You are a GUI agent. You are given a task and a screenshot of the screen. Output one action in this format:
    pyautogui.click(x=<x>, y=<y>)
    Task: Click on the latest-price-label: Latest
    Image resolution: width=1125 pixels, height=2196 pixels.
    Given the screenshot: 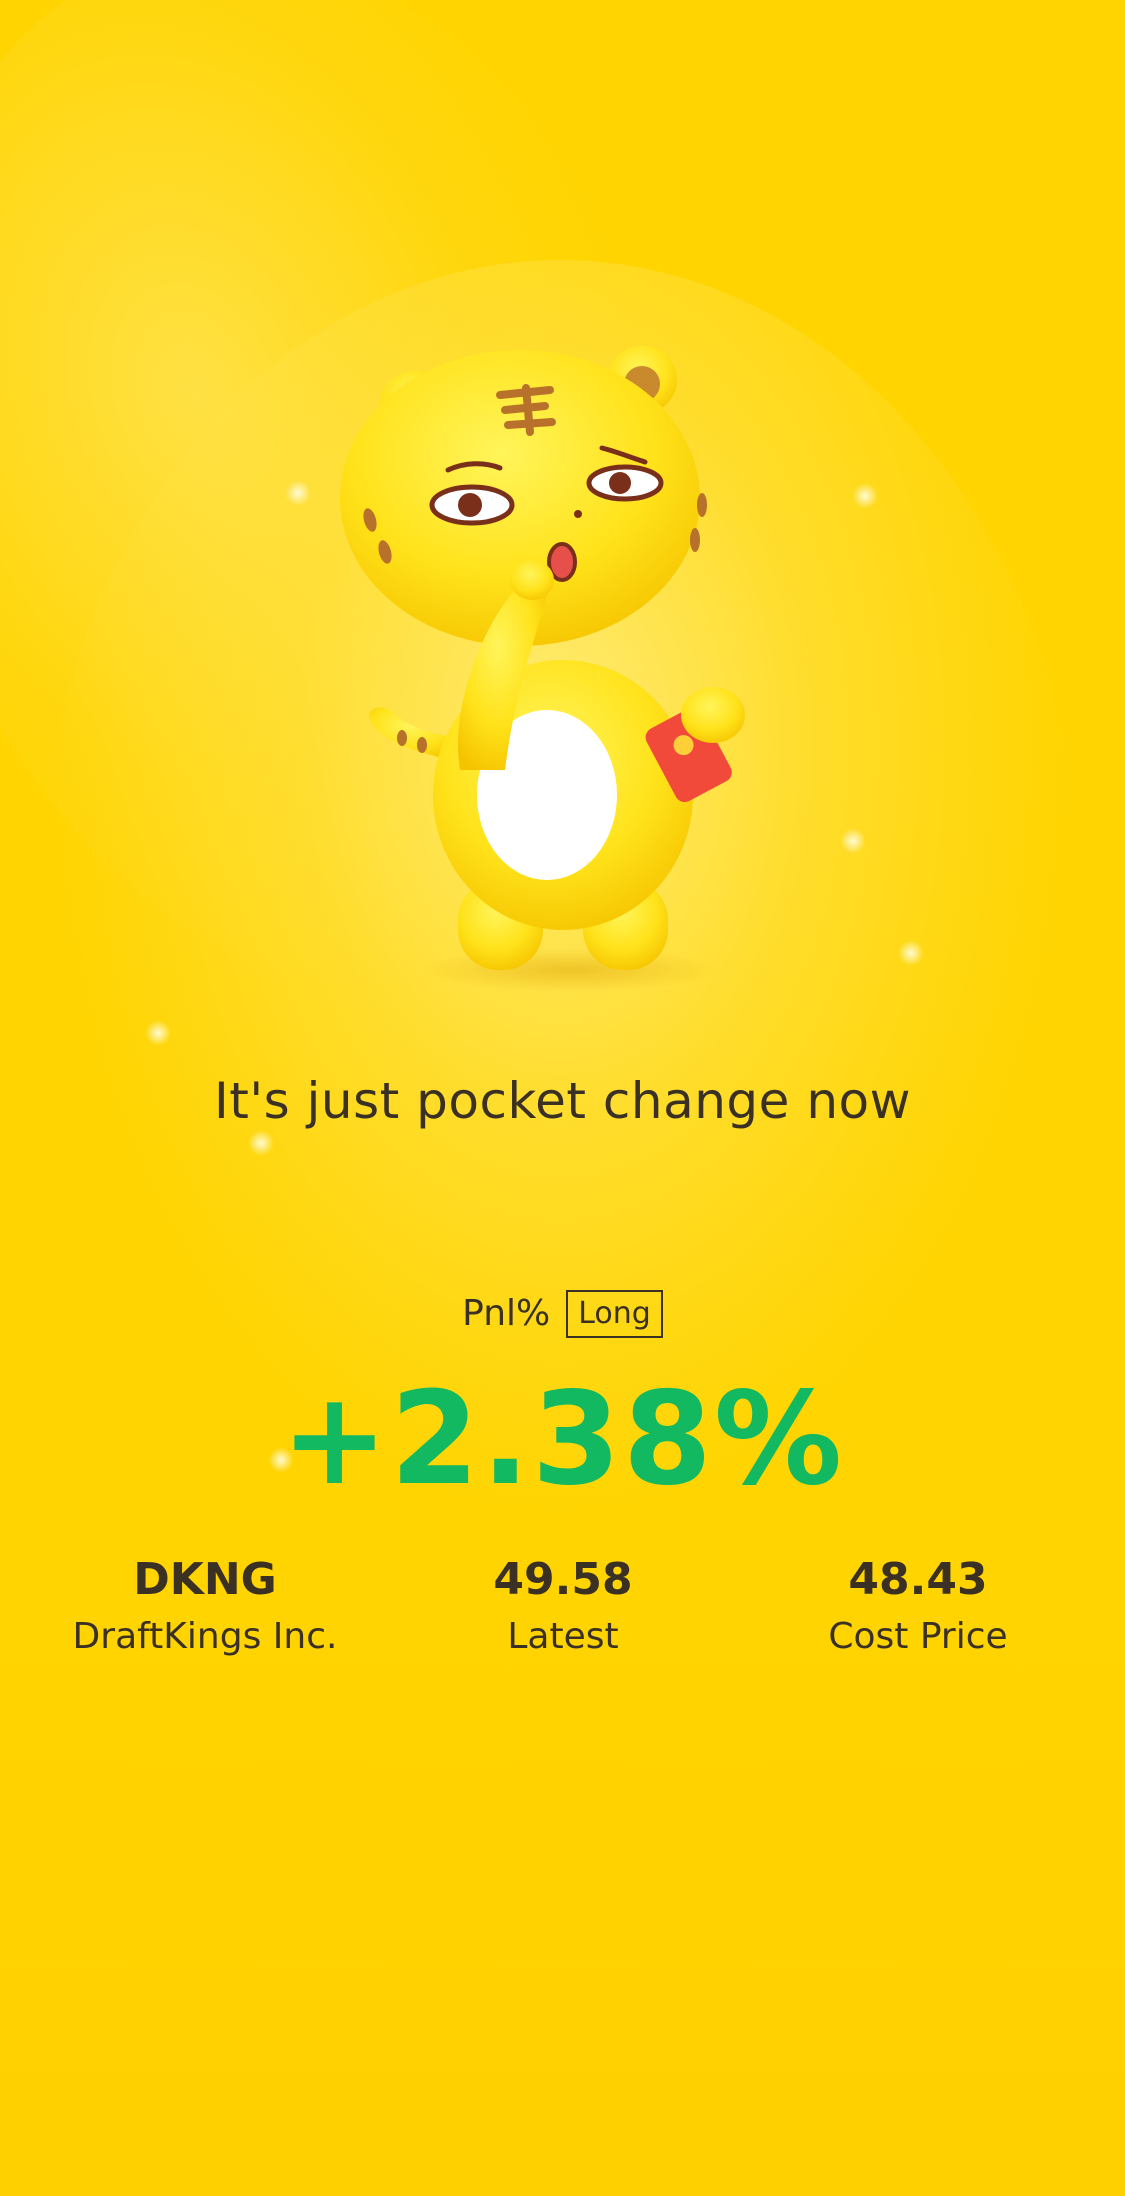 What is the action you would take?
    pyautogui.click(x=563, y=1636)
    